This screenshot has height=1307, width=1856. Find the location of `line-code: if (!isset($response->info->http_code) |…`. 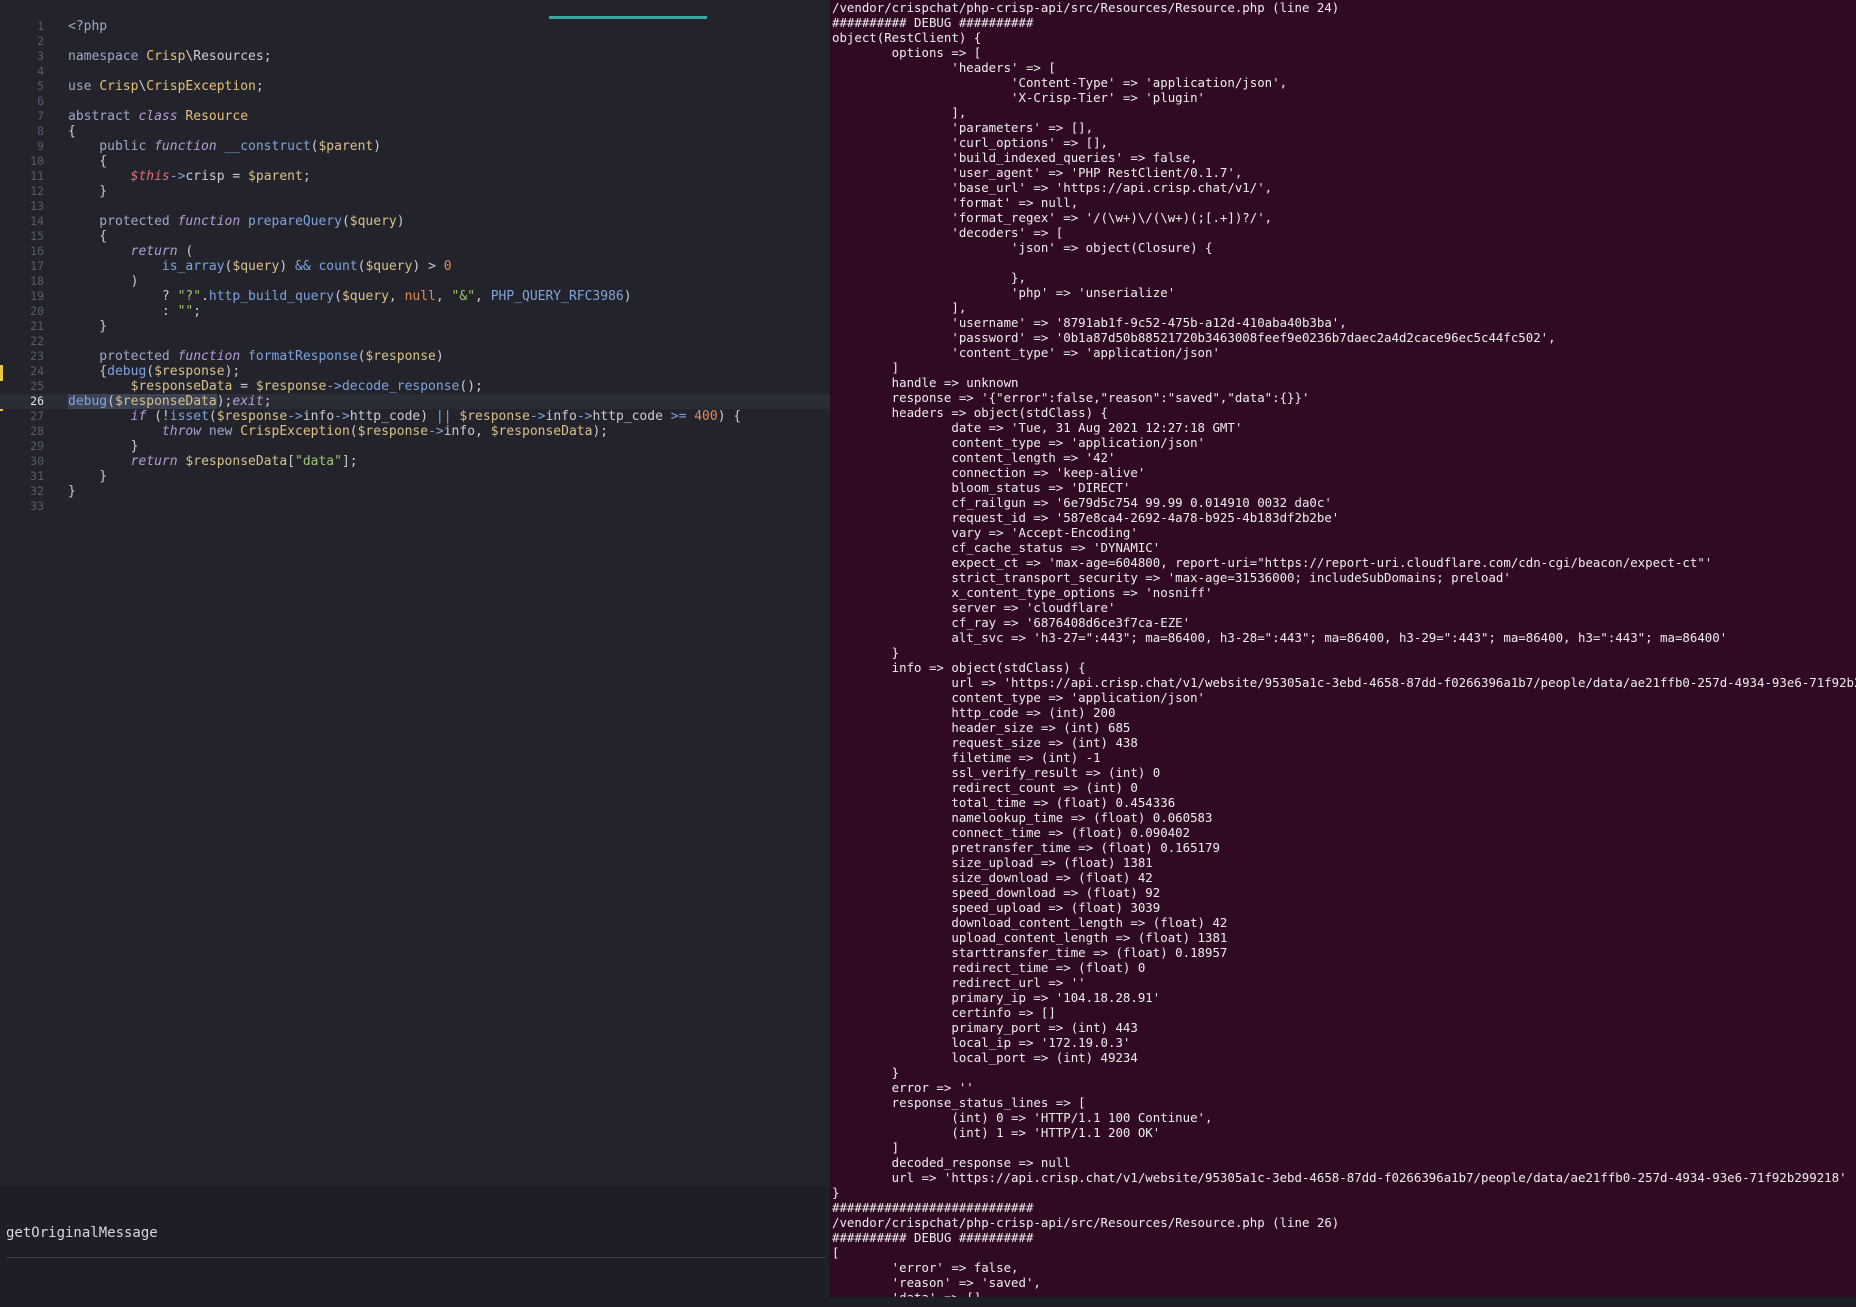

line-code: if (!isset($response->info->http_code) |… is located at coordinates (405, 416).